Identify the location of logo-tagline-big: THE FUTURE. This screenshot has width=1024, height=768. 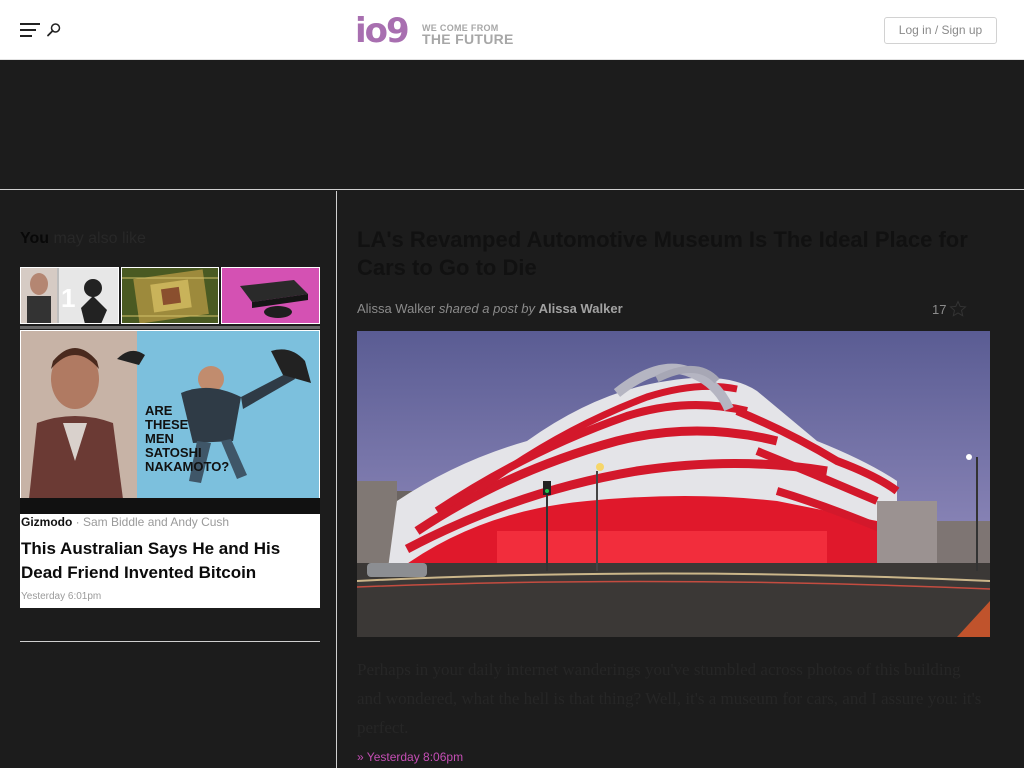
(468, 39).